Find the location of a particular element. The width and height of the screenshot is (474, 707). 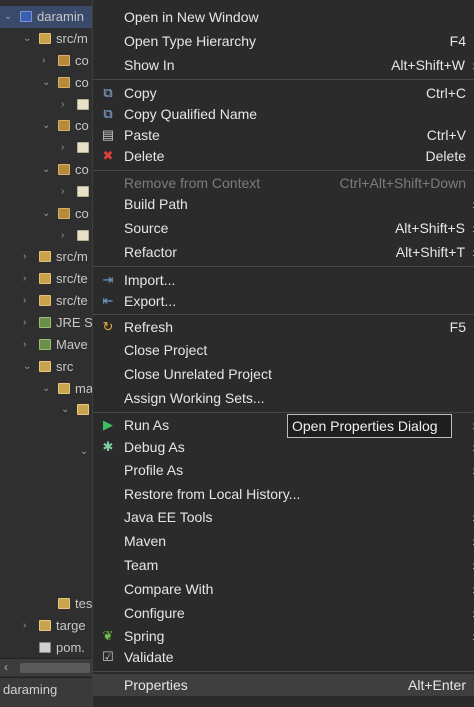

tooltip-open-properties-dialog: Open Properties Dialog is located at coordinates (369, 426).